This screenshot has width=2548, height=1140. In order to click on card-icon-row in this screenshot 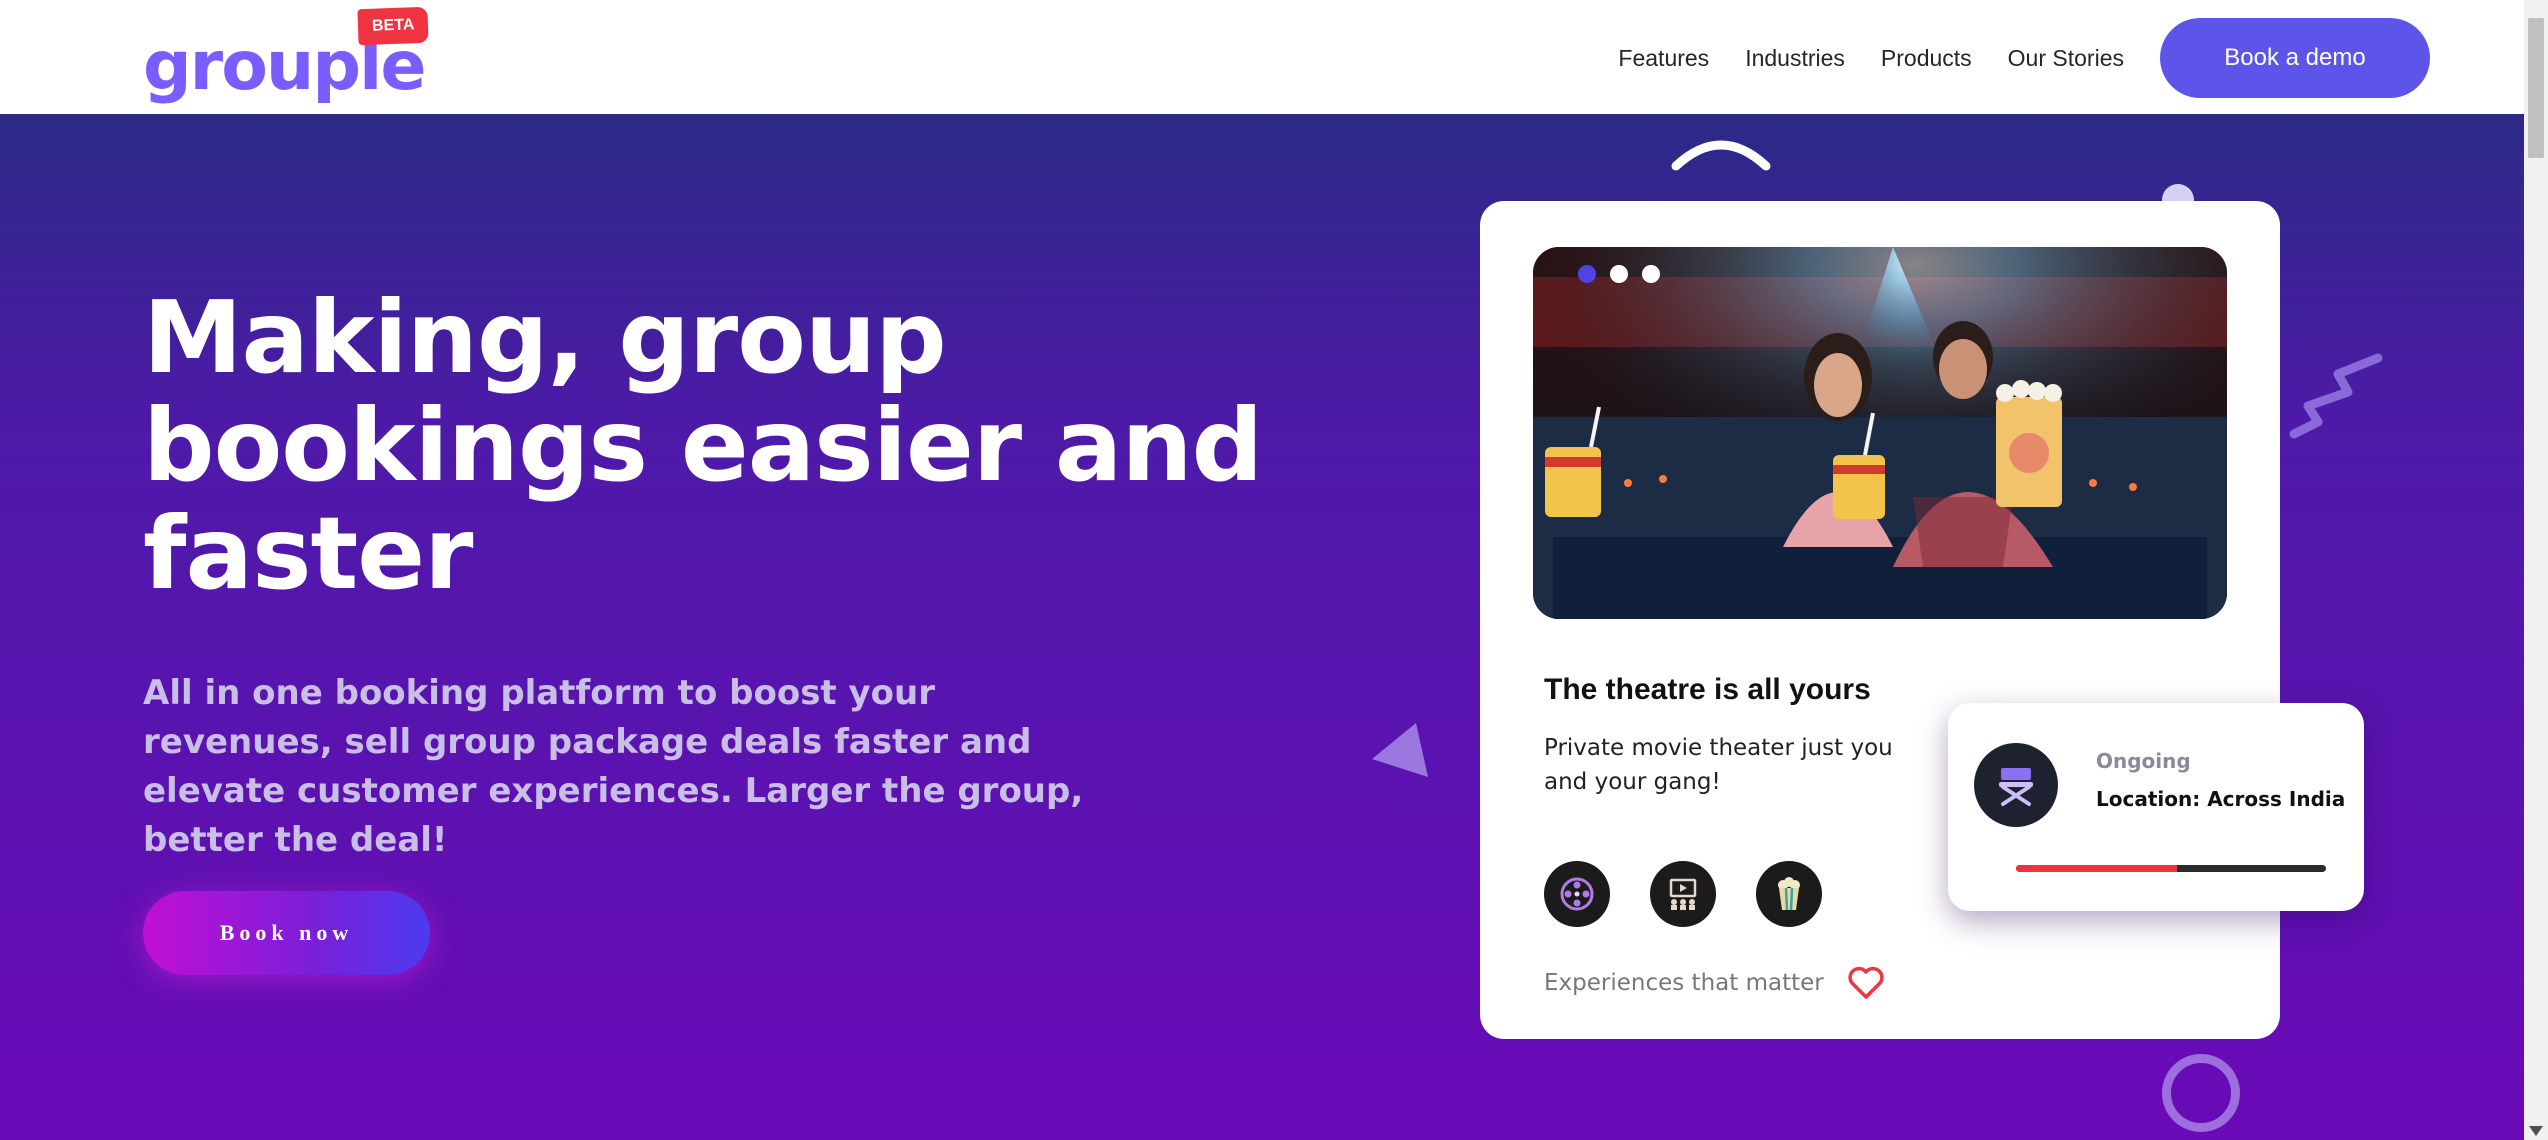, I will do `click(1703, 894)`.